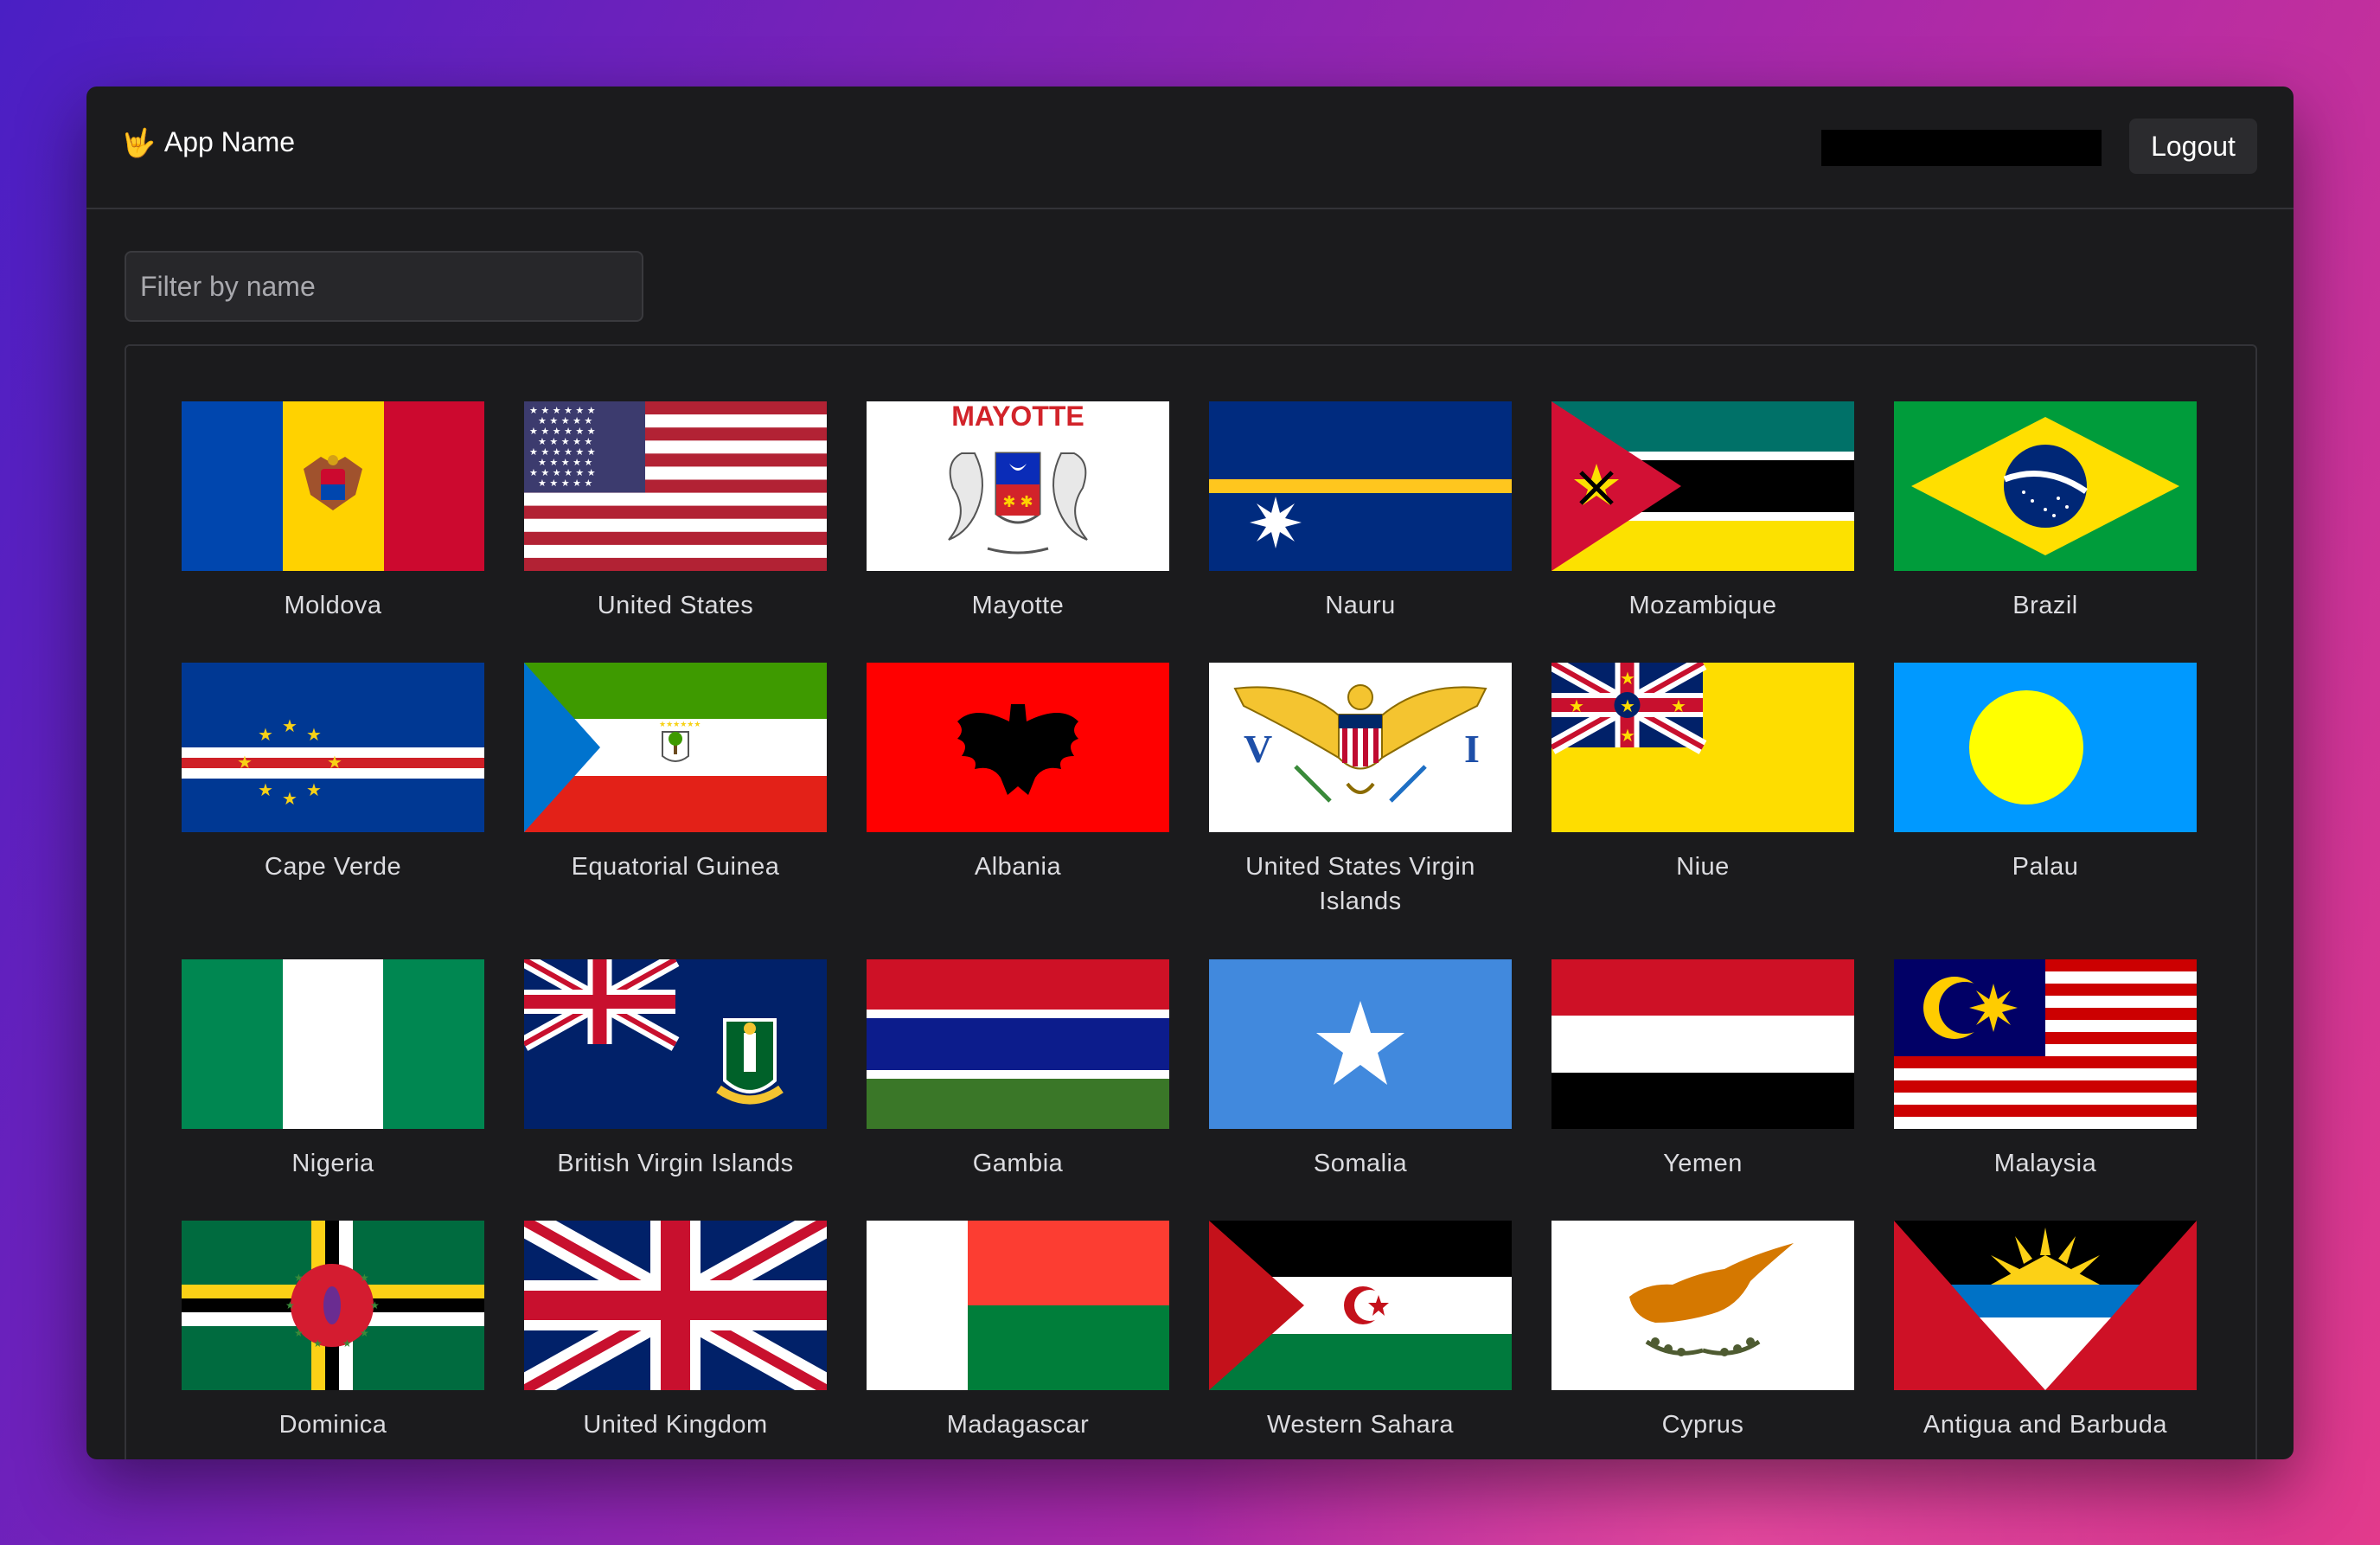  What do you see at coordinates (1018, 416) in the screenshot?
I see `mayotte-banner-text: MAYOTTE` at bounding box center [1018, 416].